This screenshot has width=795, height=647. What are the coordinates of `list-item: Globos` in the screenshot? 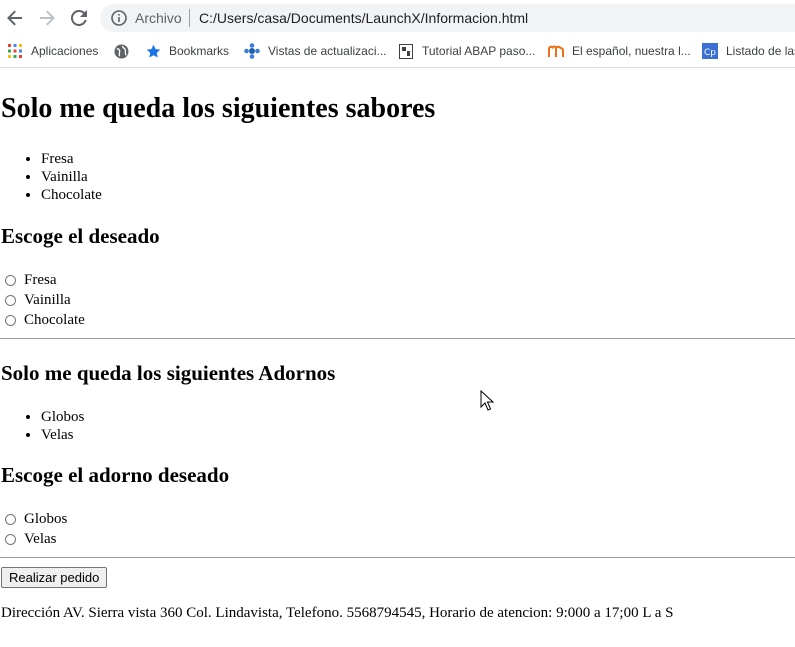 It's located at (62, 417).